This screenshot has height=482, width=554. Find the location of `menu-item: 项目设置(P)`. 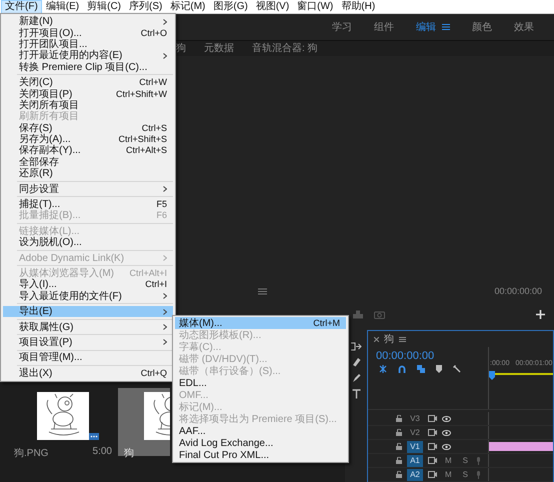

menu-item: 项目设置(P) is located at coordinates (88, 342).